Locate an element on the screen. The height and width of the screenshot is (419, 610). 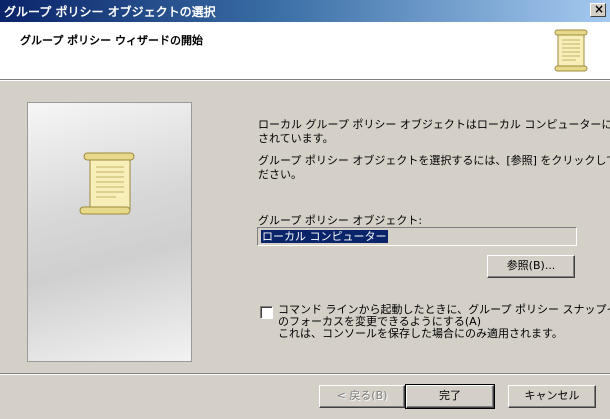
close-icon: × is located at coordinates (599, 9).